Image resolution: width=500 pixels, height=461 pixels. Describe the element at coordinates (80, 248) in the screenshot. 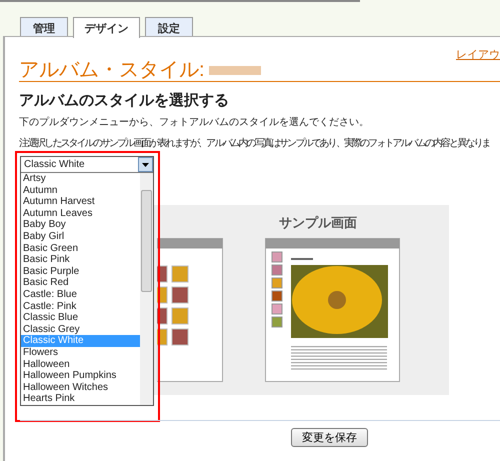

I see `dropdown-option: Basic Green` at that location.